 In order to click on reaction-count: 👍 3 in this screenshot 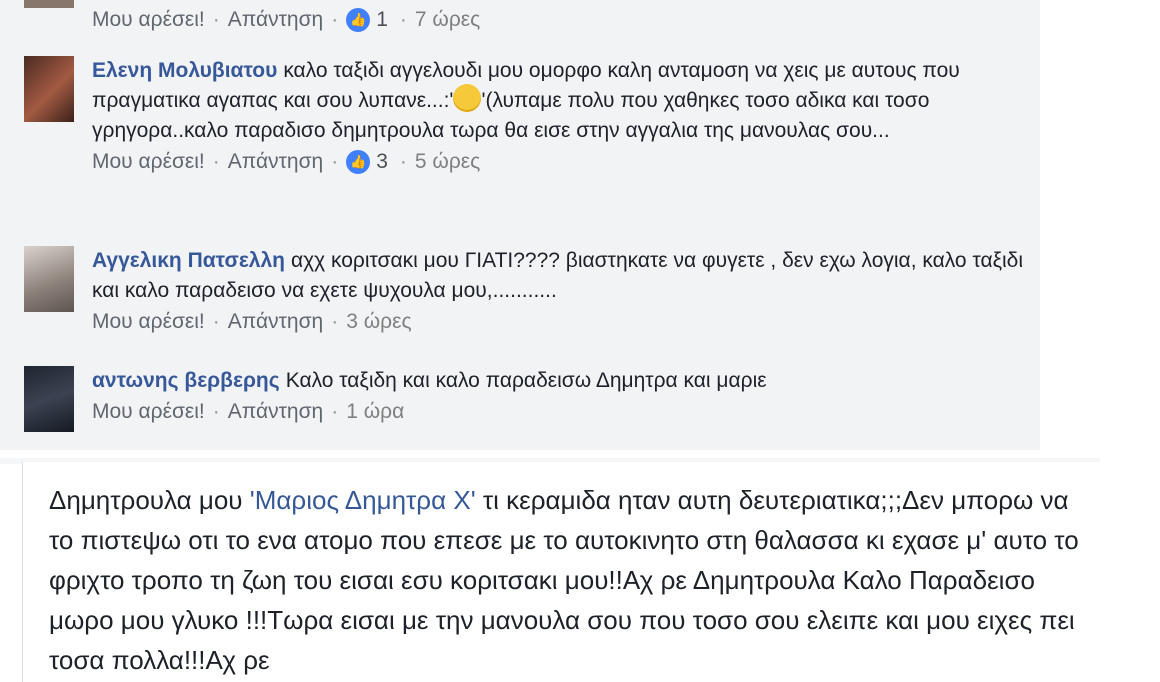, I will do `click(367, 162)`.